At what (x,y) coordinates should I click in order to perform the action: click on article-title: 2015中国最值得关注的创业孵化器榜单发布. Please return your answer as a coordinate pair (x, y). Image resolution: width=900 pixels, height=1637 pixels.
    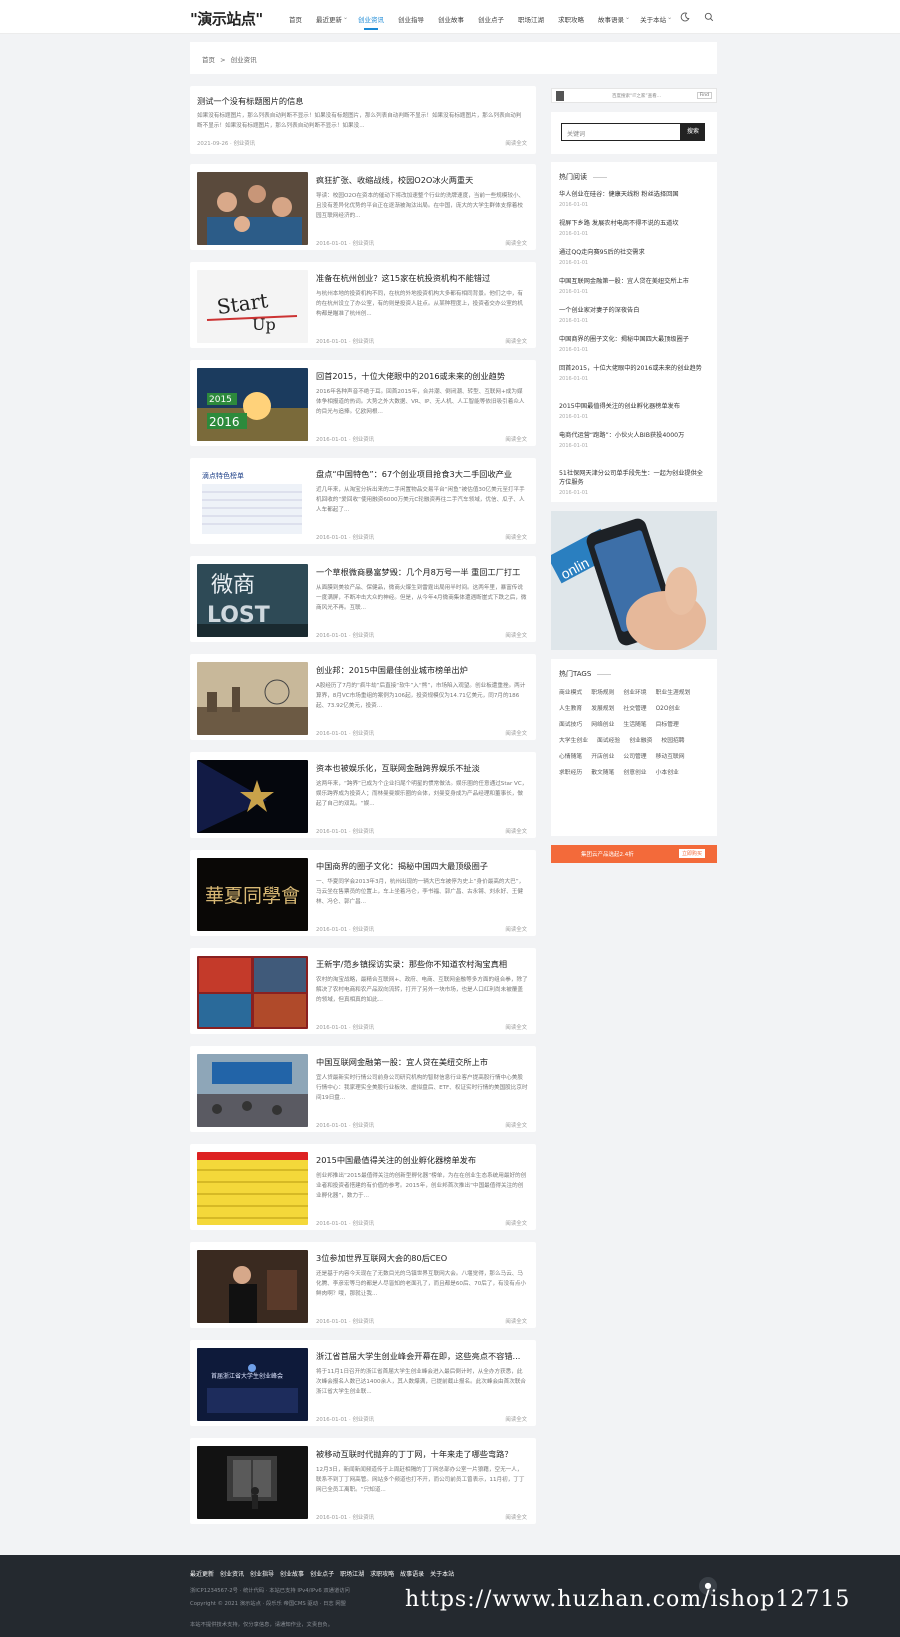
    Looking at the image, I should click on (422, 1160).